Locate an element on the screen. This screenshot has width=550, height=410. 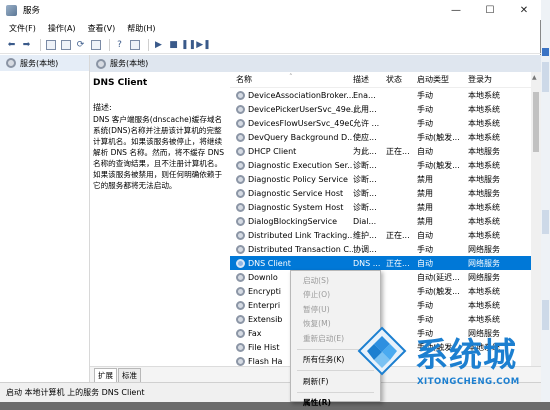
tree-item-services-local: 服务(本地) is located at coordinates (44, 63).